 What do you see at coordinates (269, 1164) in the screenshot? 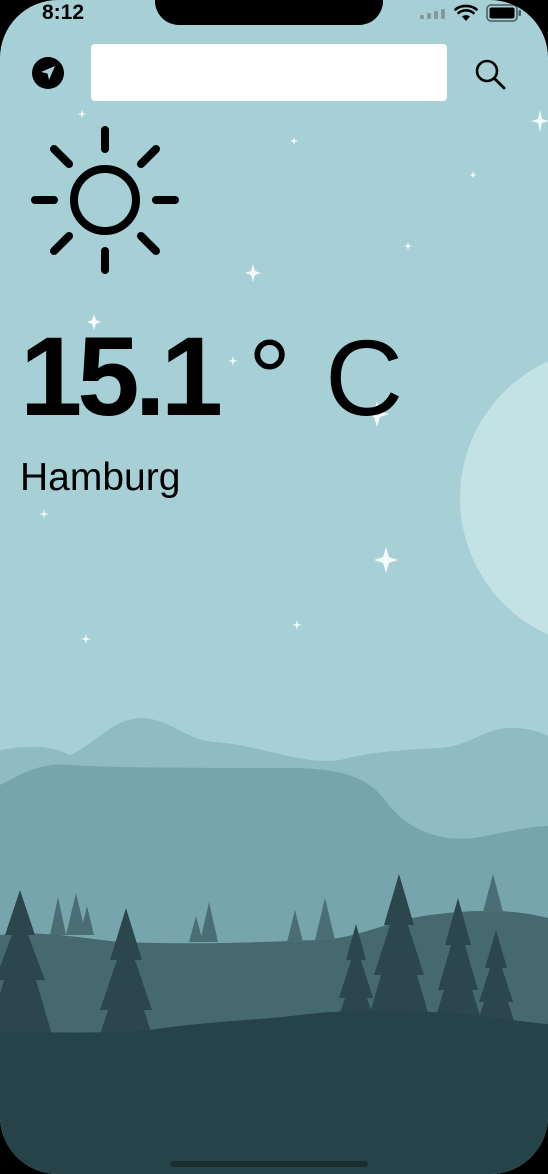
I see `home-indicator` at bounding box center [269, 1164].